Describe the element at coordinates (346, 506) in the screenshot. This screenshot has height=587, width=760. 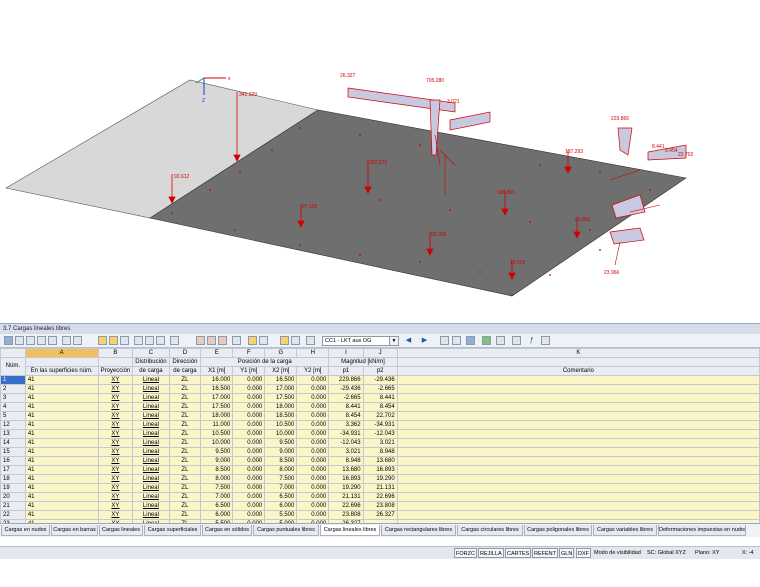
I see `cell-i: 22.696` at that location.